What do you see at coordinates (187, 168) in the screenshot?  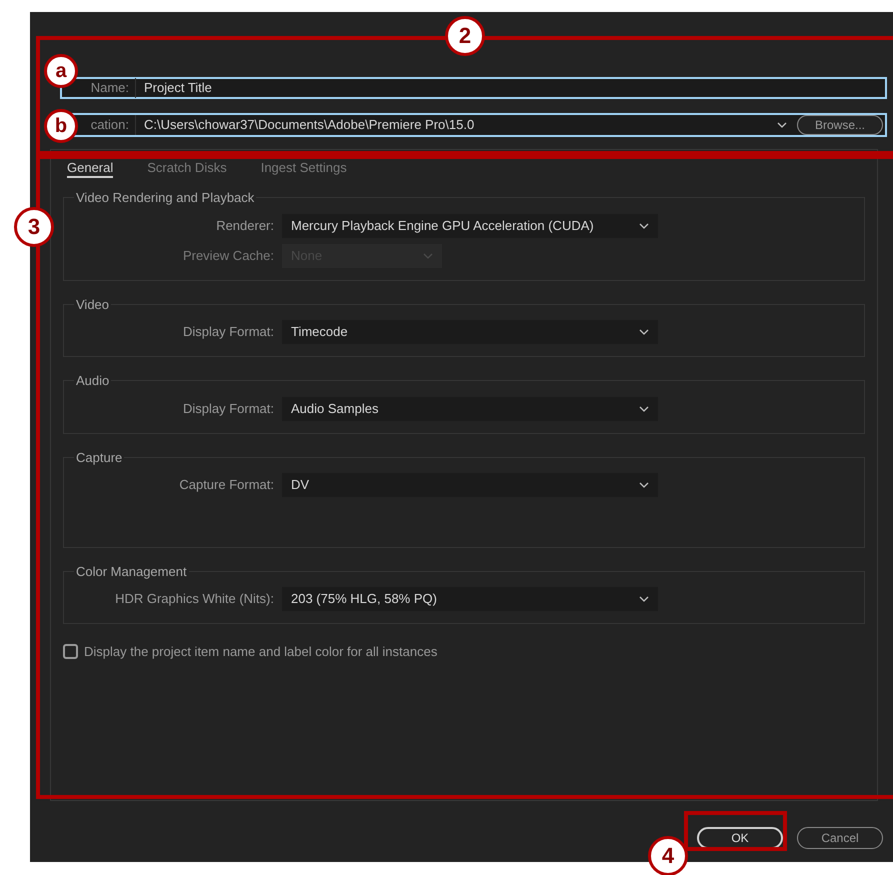 I see `tab: Scratch Disks` at bounding box center [187, 168].